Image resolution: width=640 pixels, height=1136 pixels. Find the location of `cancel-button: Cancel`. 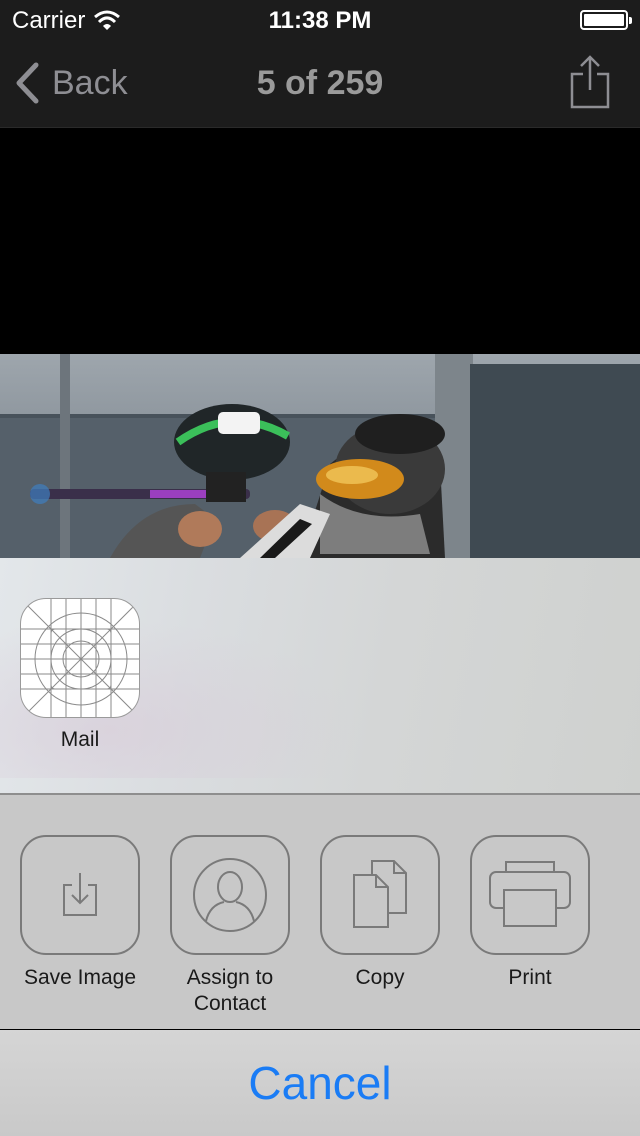

cancel-button: Cancel is located at coordinates (320, 1083).